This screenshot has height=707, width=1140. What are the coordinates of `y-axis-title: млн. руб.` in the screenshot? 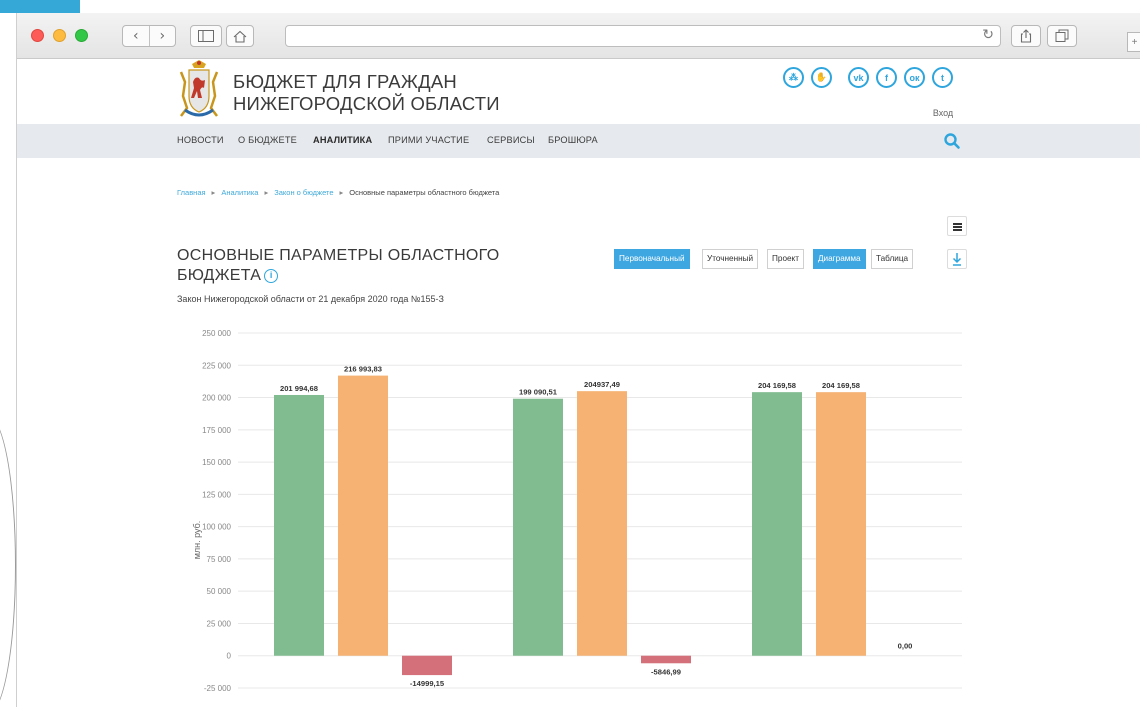 It's located at (197, 540).